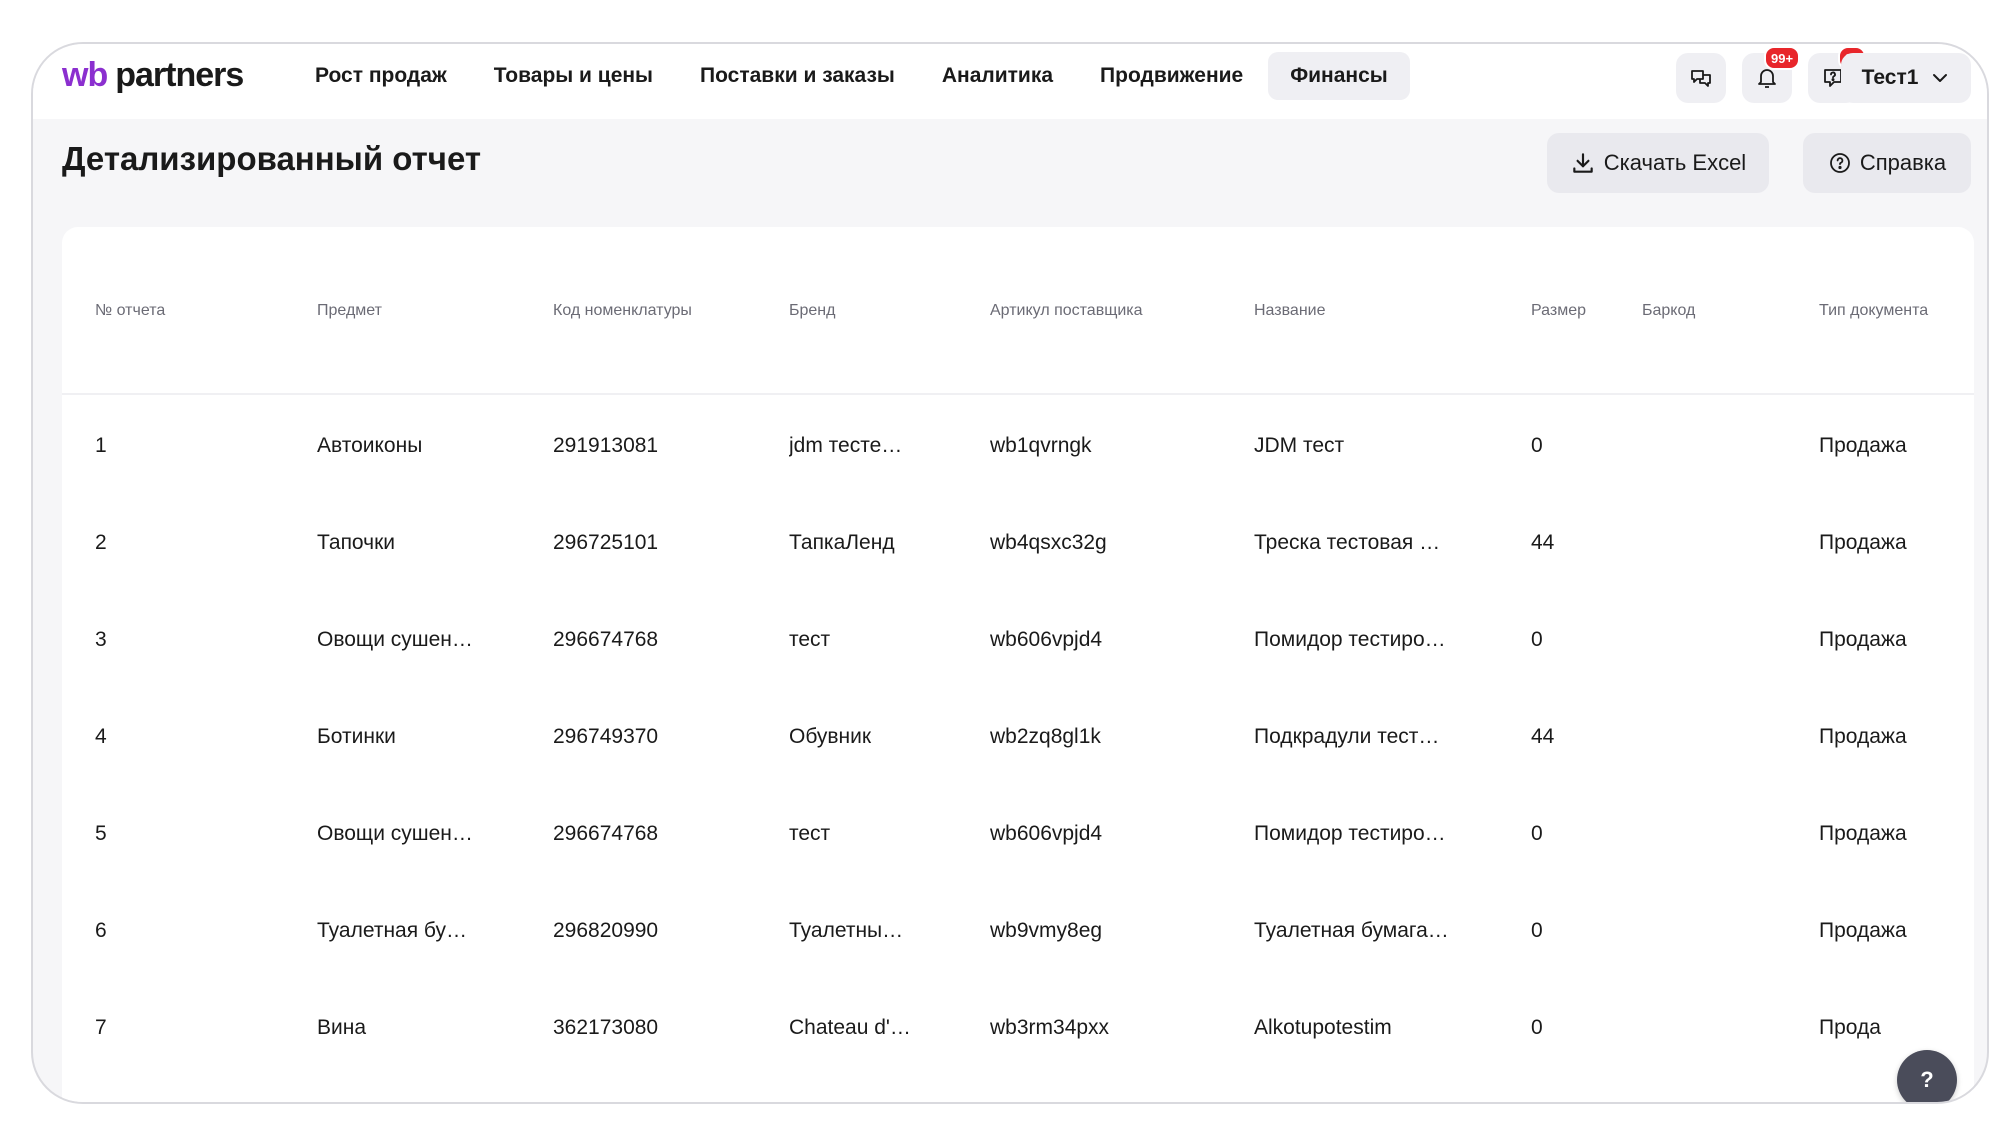  What do you see at coordinates (1782, 58) in the screenshot?
I see `notifications-badge: 99+` at bounding box center [1782, 58].